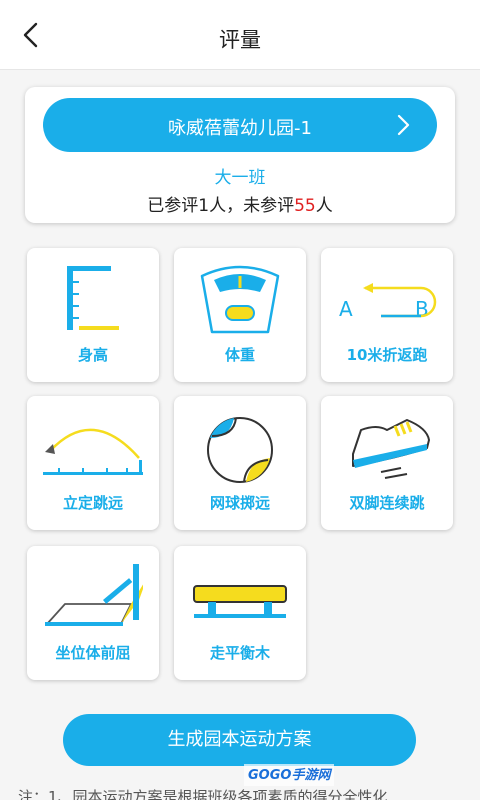 This screenshot has height=800, width=480. Describe the element at coordinates (93, 298) in the screenshot. I see `height-ruler-icon` at that location.